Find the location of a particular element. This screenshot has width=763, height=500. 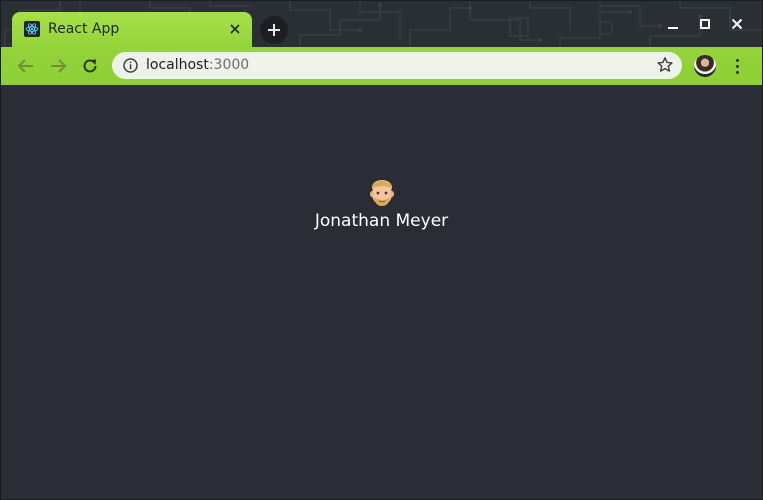

reload-button is located at coordinates (90, 66).